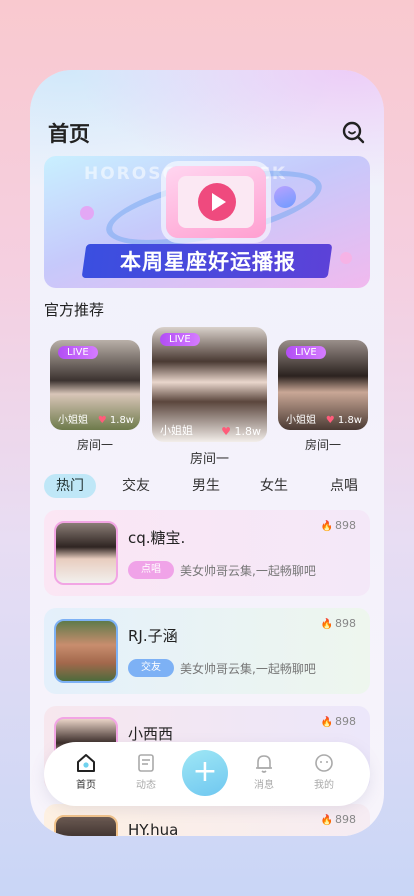 Image resolution: width=414 pixels, height=896 pixels. What do you see at coordinates (151, 570) in the screenshot?
I see `category-badge: 点唱` at bounding box center [151, 570].